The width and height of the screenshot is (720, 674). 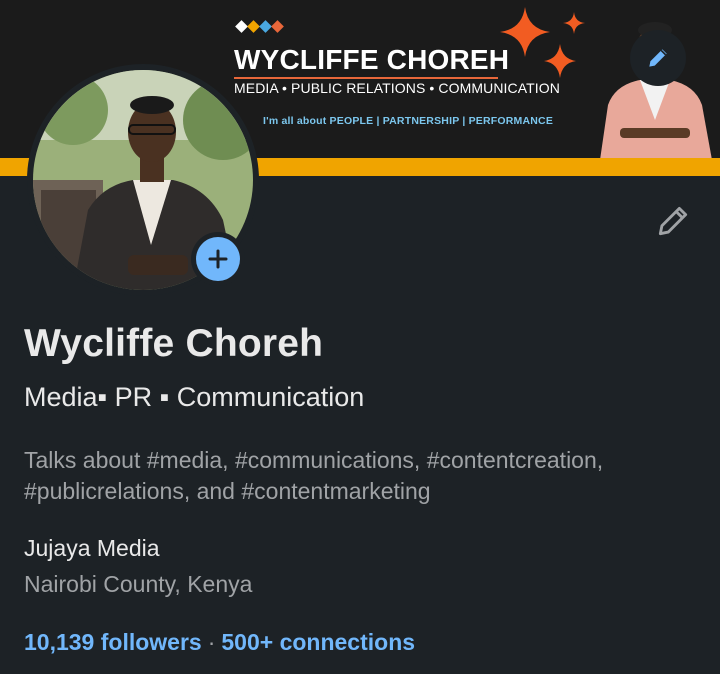 I want to click on plus-icon, so click(x=218, y=259).